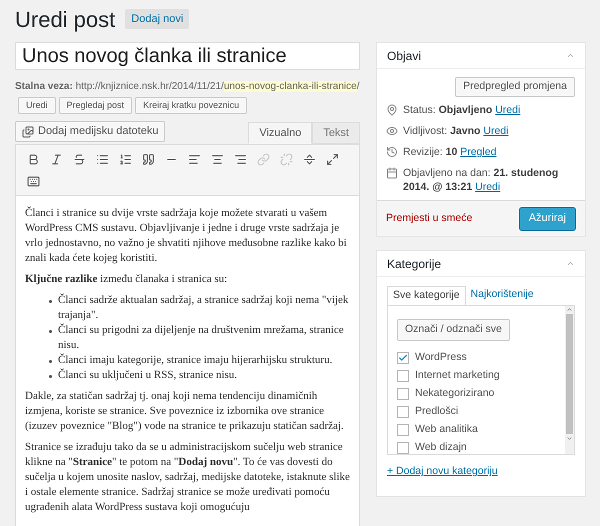 This screenshot has width=600, height=526. I want to click on preview-button: Predpregled promjena, so click(515, 87).